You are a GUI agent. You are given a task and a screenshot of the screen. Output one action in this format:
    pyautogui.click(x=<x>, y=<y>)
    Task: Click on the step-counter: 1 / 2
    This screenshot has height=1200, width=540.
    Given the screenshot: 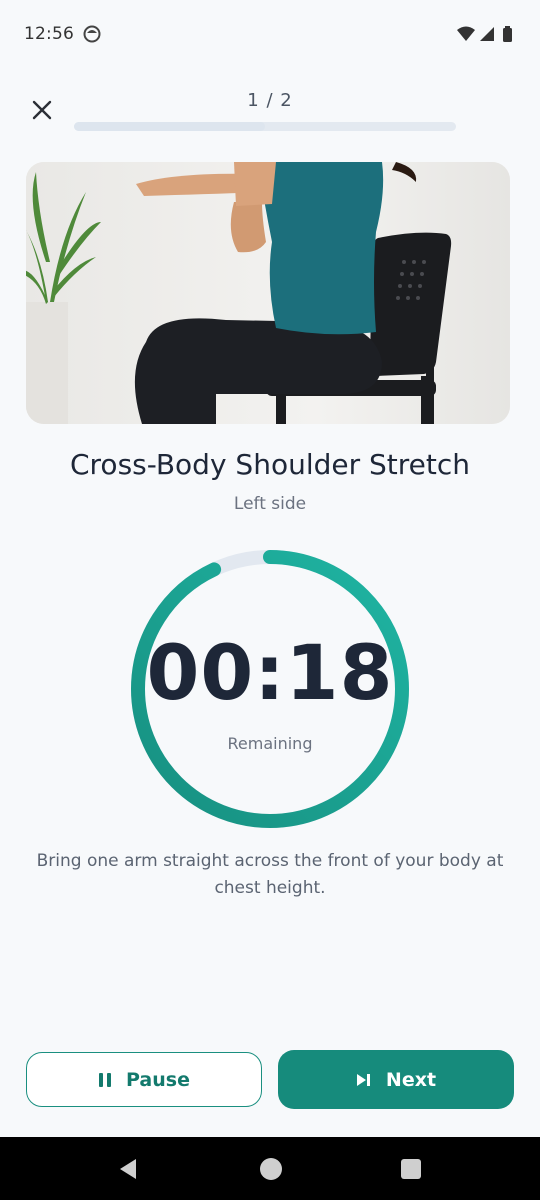 What is the action you would take?
    pyautogui.click(x=270, y=100)
    